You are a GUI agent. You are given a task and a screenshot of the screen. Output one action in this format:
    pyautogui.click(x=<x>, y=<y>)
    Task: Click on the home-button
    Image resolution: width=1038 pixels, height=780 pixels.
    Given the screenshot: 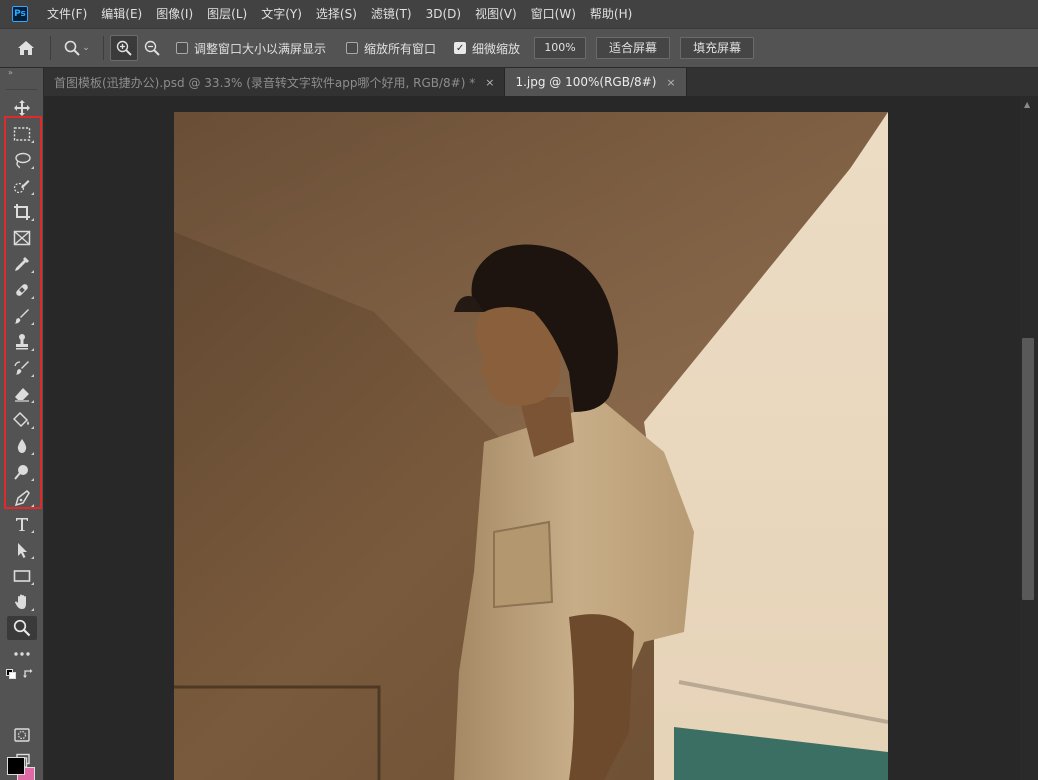 What is the action you would take?
    pyautogui.click(x=26, y=48)
    